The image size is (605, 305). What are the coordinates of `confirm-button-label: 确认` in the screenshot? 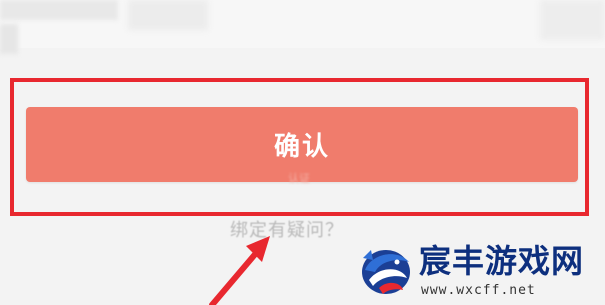 It's located at (301, 147).